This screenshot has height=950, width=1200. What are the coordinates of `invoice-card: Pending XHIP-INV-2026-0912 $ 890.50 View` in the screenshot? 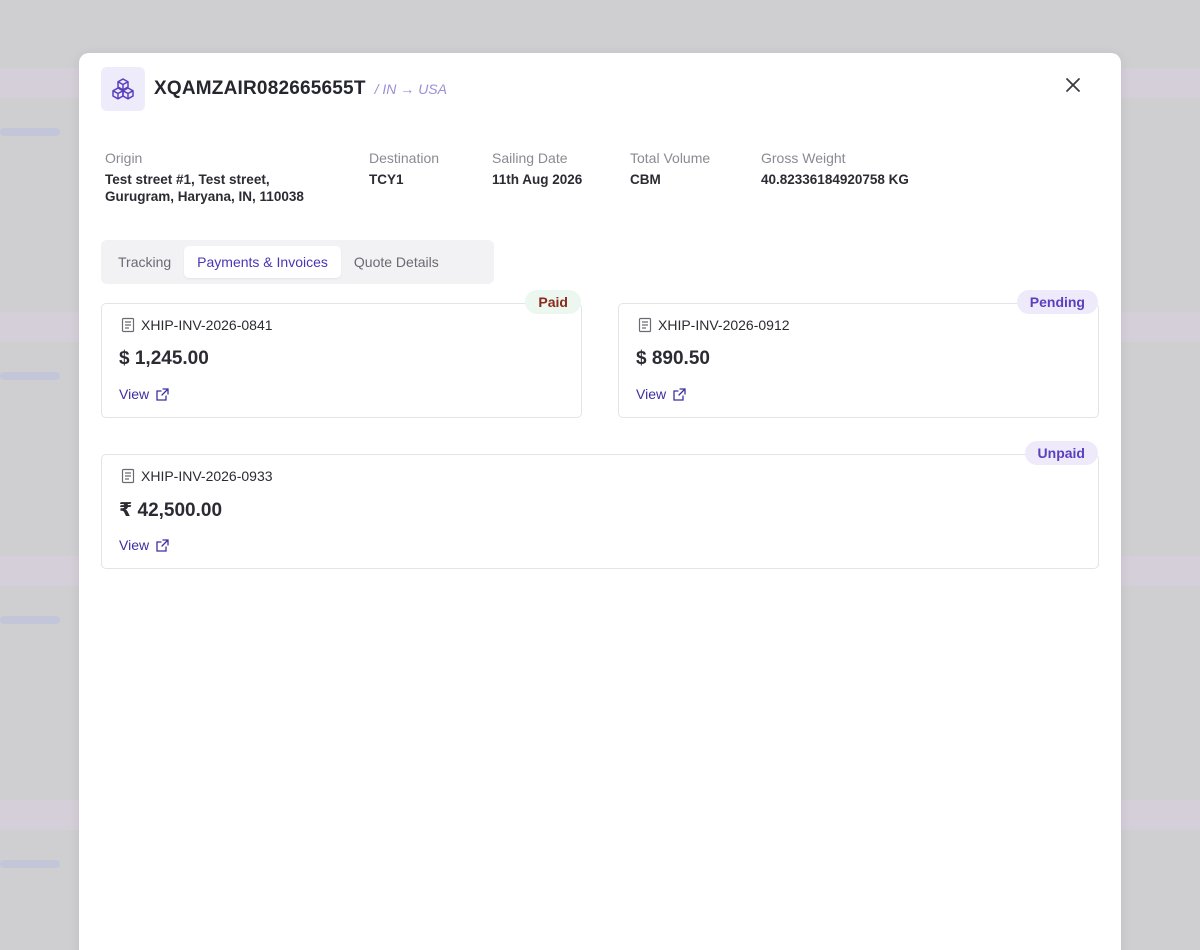 It's located at (858, 354).